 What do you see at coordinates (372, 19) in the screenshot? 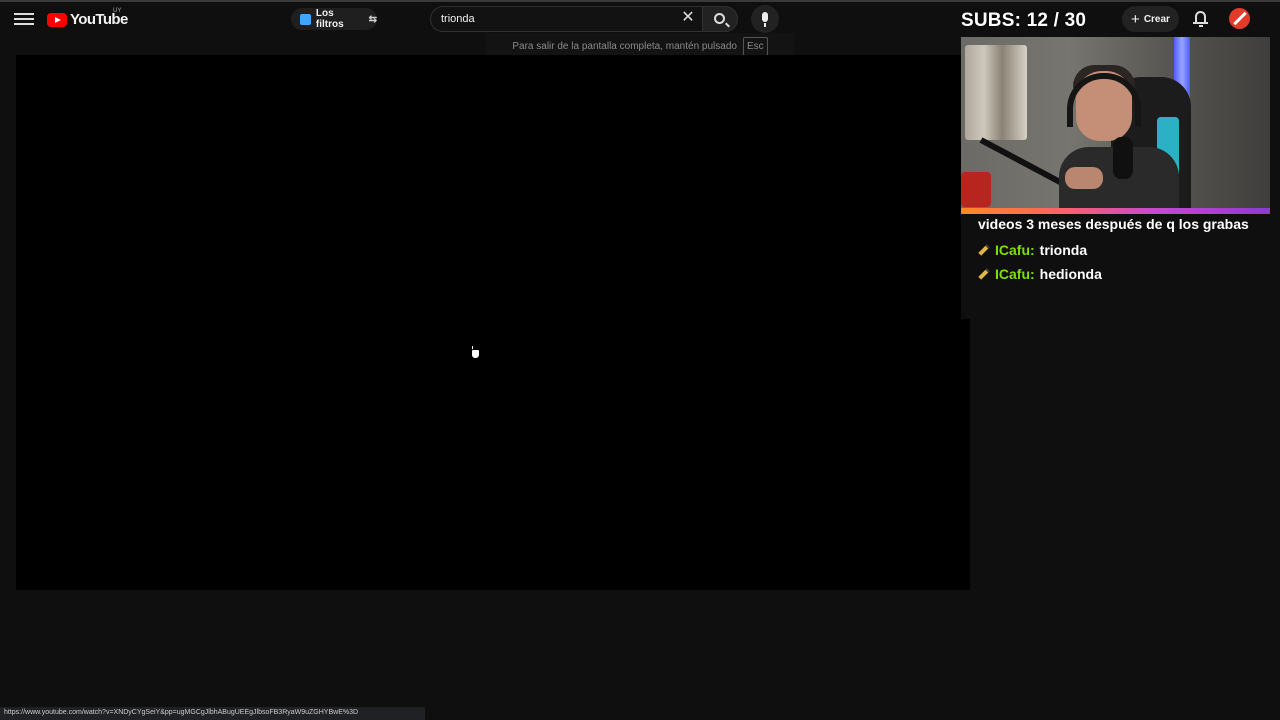
I see `filter-sliders-icon: ⇆` at bounding box center [372, 19].